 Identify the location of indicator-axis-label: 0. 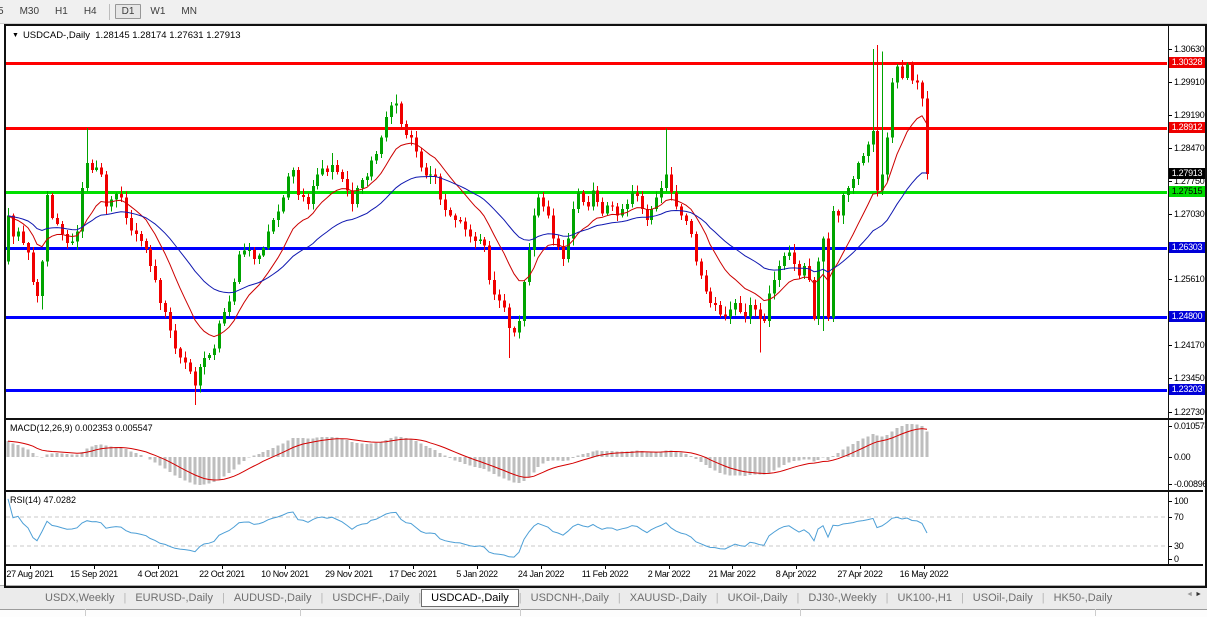
(1176, 559).